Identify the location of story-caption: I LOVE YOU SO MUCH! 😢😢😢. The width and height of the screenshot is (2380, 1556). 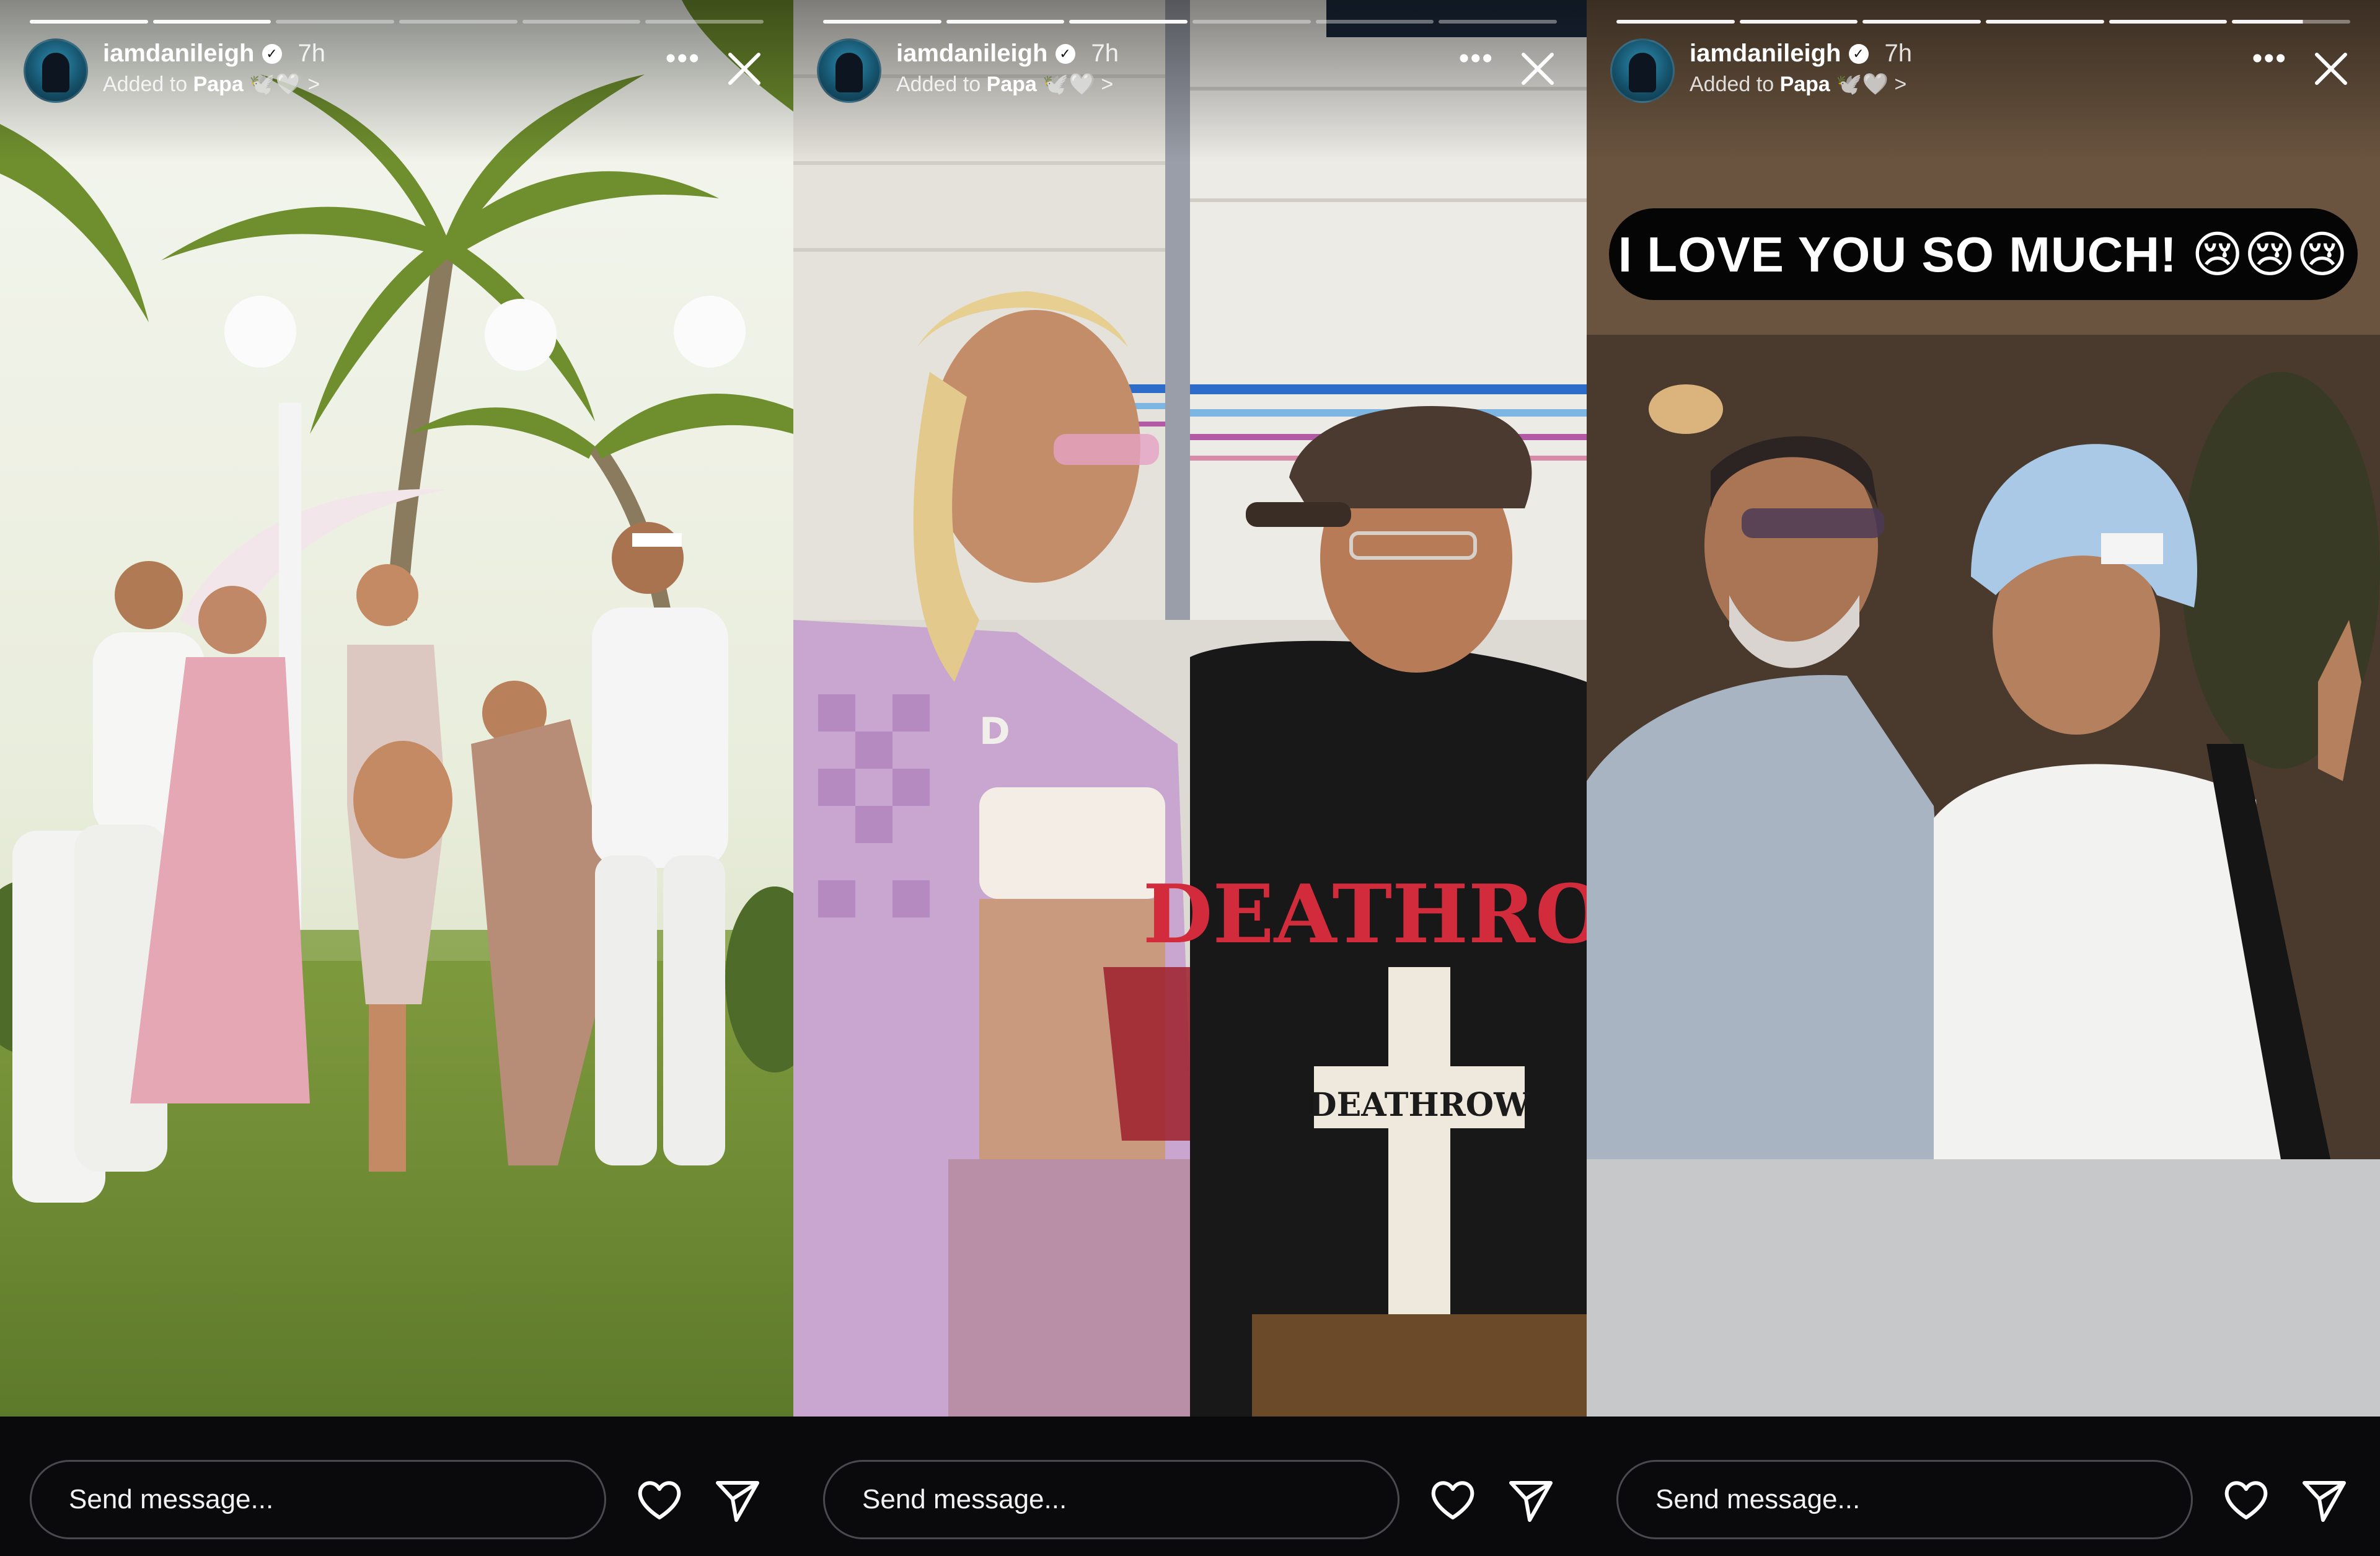
(1983, 254).